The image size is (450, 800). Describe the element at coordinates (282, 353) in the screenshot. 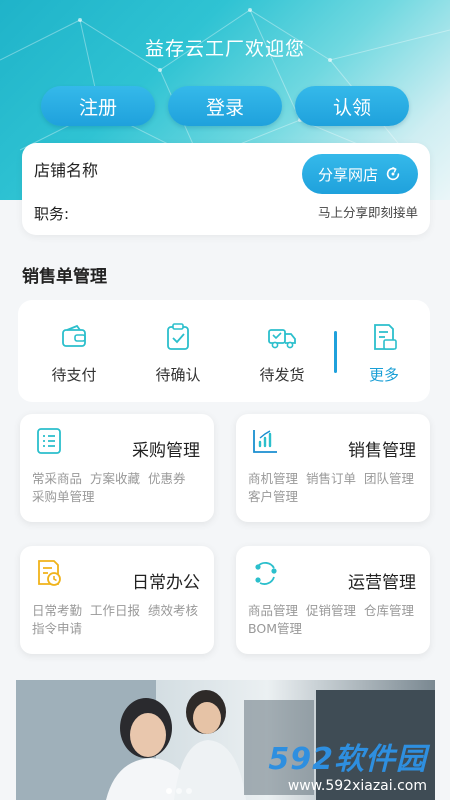

I see `order-pending-ship: 待发货` at that location.